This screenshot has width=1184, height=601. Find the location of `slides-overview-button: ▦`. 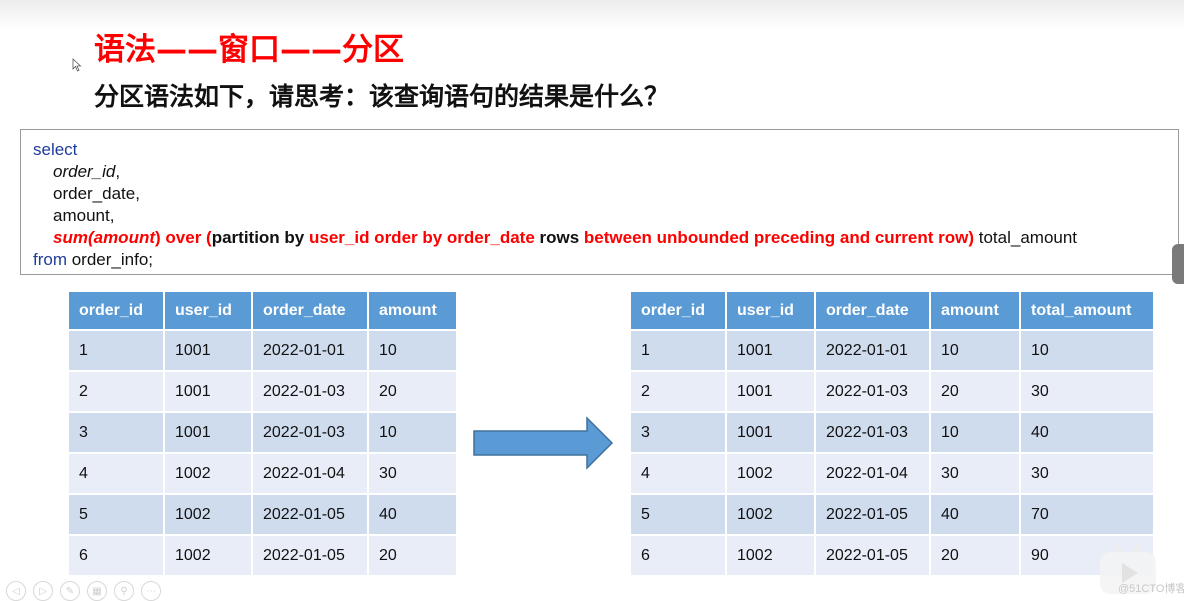

slides-overview-button: ▦ is located at coordinates (97, 591).